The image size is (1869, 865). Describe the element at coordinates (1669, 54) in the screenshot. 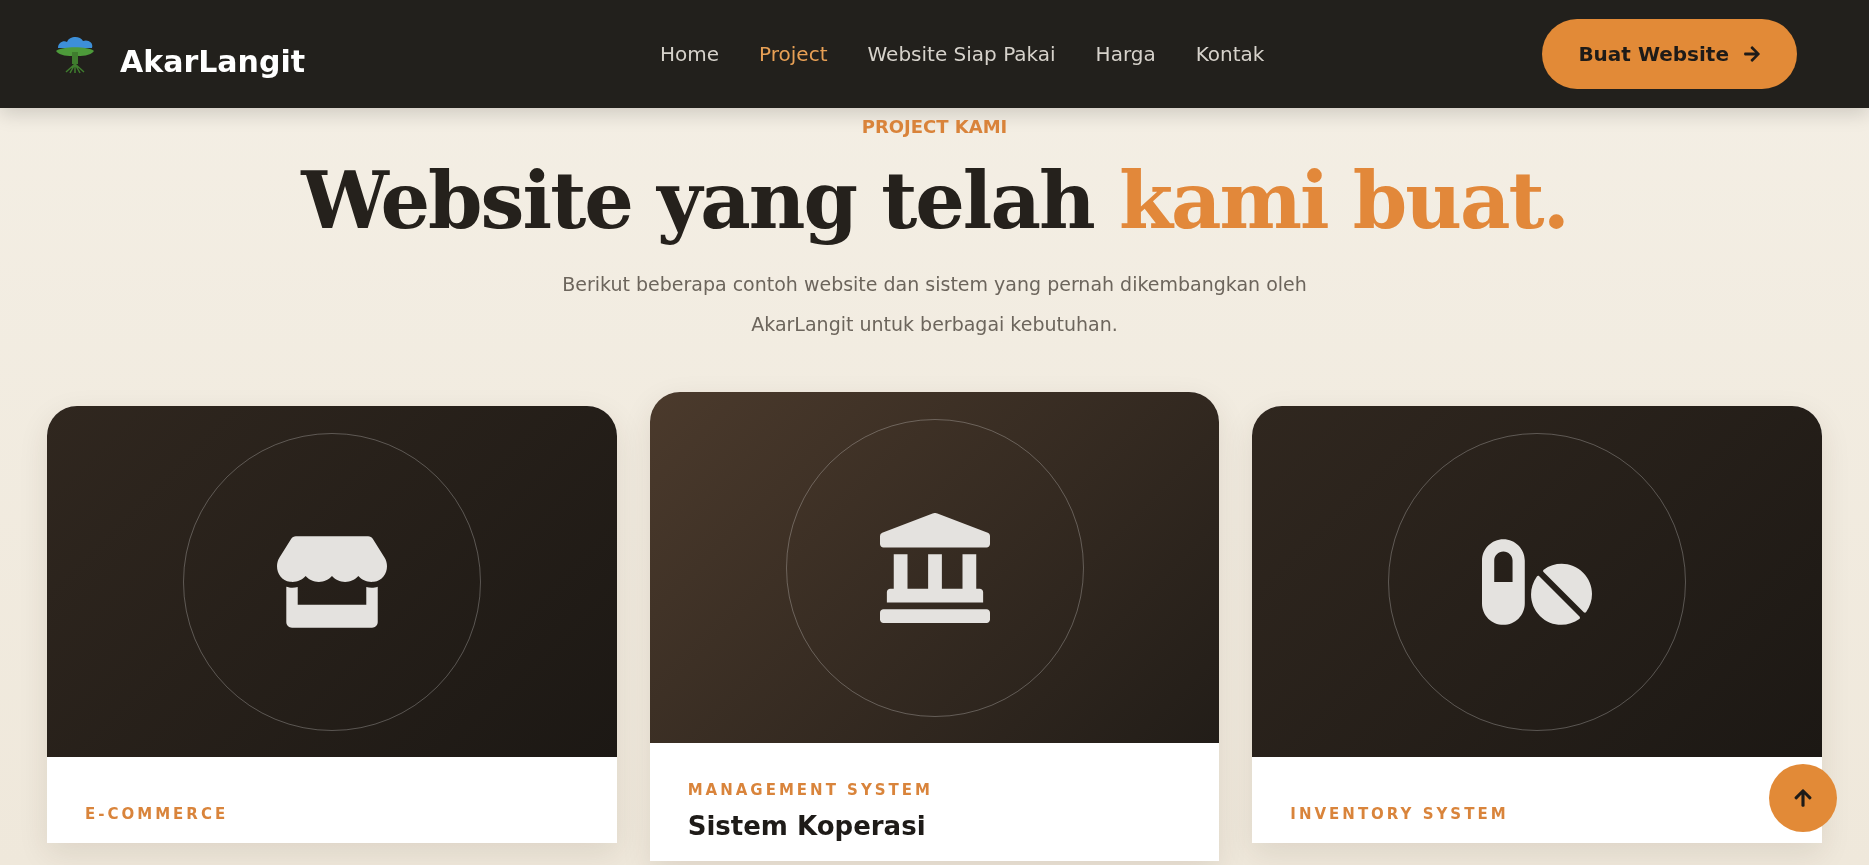

I see `cta-button: Buat Website` at that location.